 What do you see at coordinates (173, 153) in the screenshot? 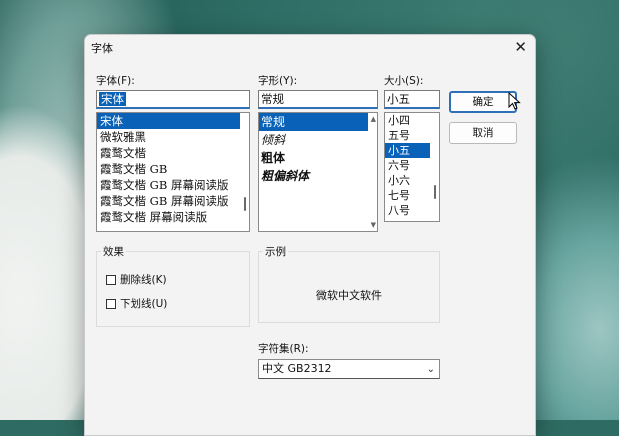
I see `font-list-item: 霞鹜文楷` at bounding box center [173, 153].